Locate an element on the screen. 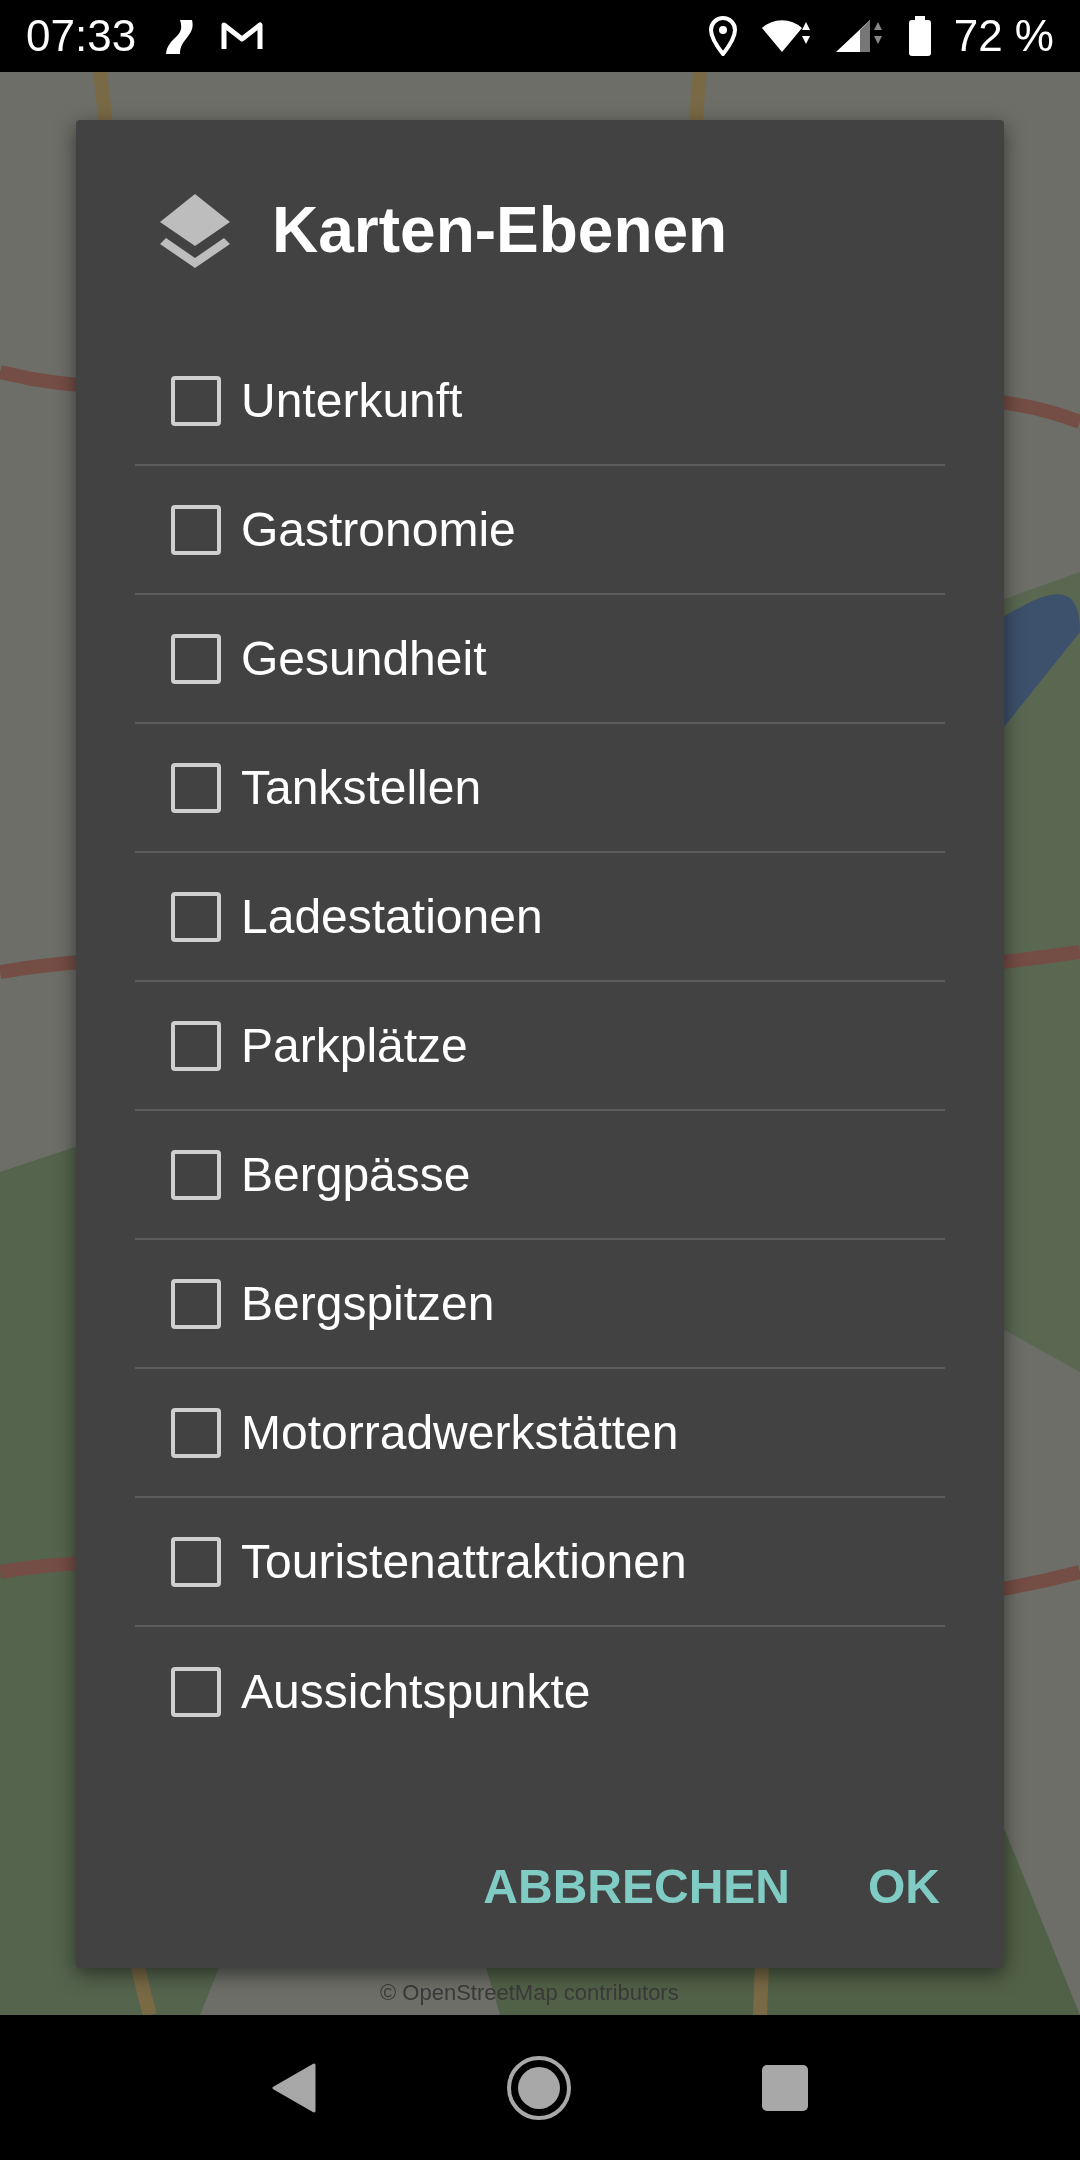  option-label: Gastronomie is located at coordinates (378, 529).